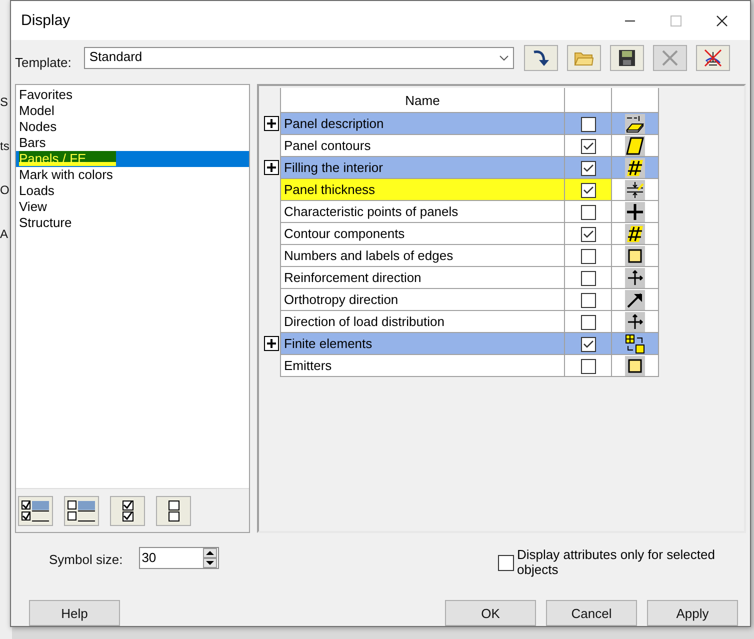  I want to click on category-item: View, so click(132, 207).